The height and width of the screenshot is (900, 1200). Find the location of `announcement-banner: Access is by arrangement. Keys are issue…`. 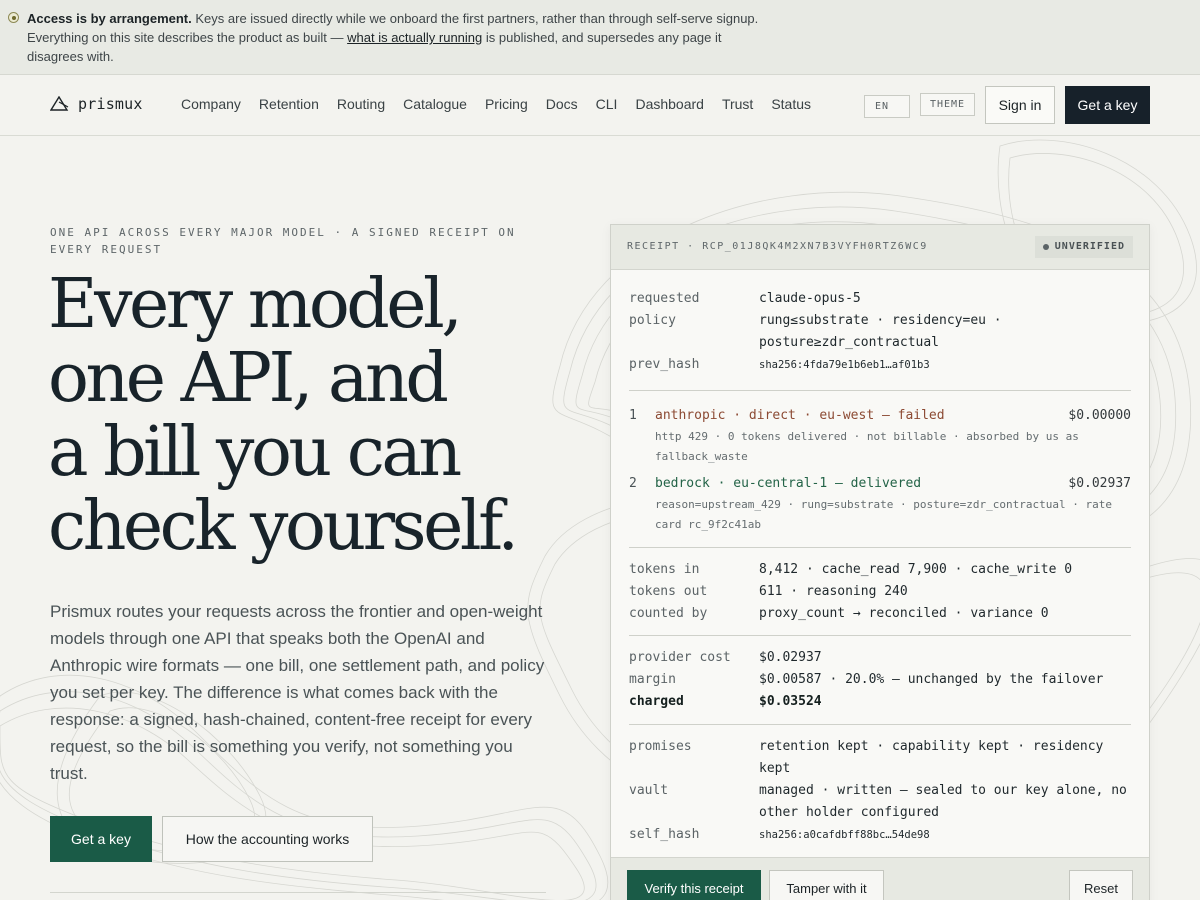

announcement-banner: Access is by arrangement. Keys are issue… is located at coordinates (600, 37).